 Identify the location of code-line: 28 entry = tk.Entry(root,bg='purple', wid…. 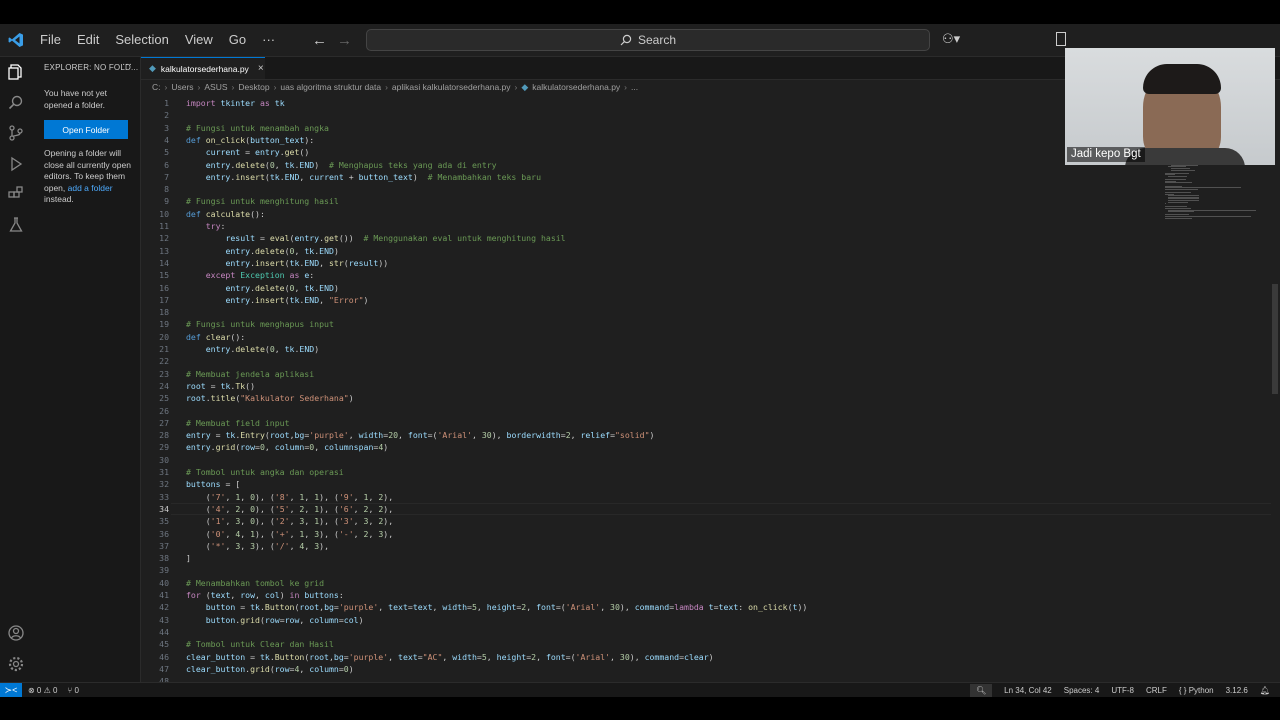
(706, 435).